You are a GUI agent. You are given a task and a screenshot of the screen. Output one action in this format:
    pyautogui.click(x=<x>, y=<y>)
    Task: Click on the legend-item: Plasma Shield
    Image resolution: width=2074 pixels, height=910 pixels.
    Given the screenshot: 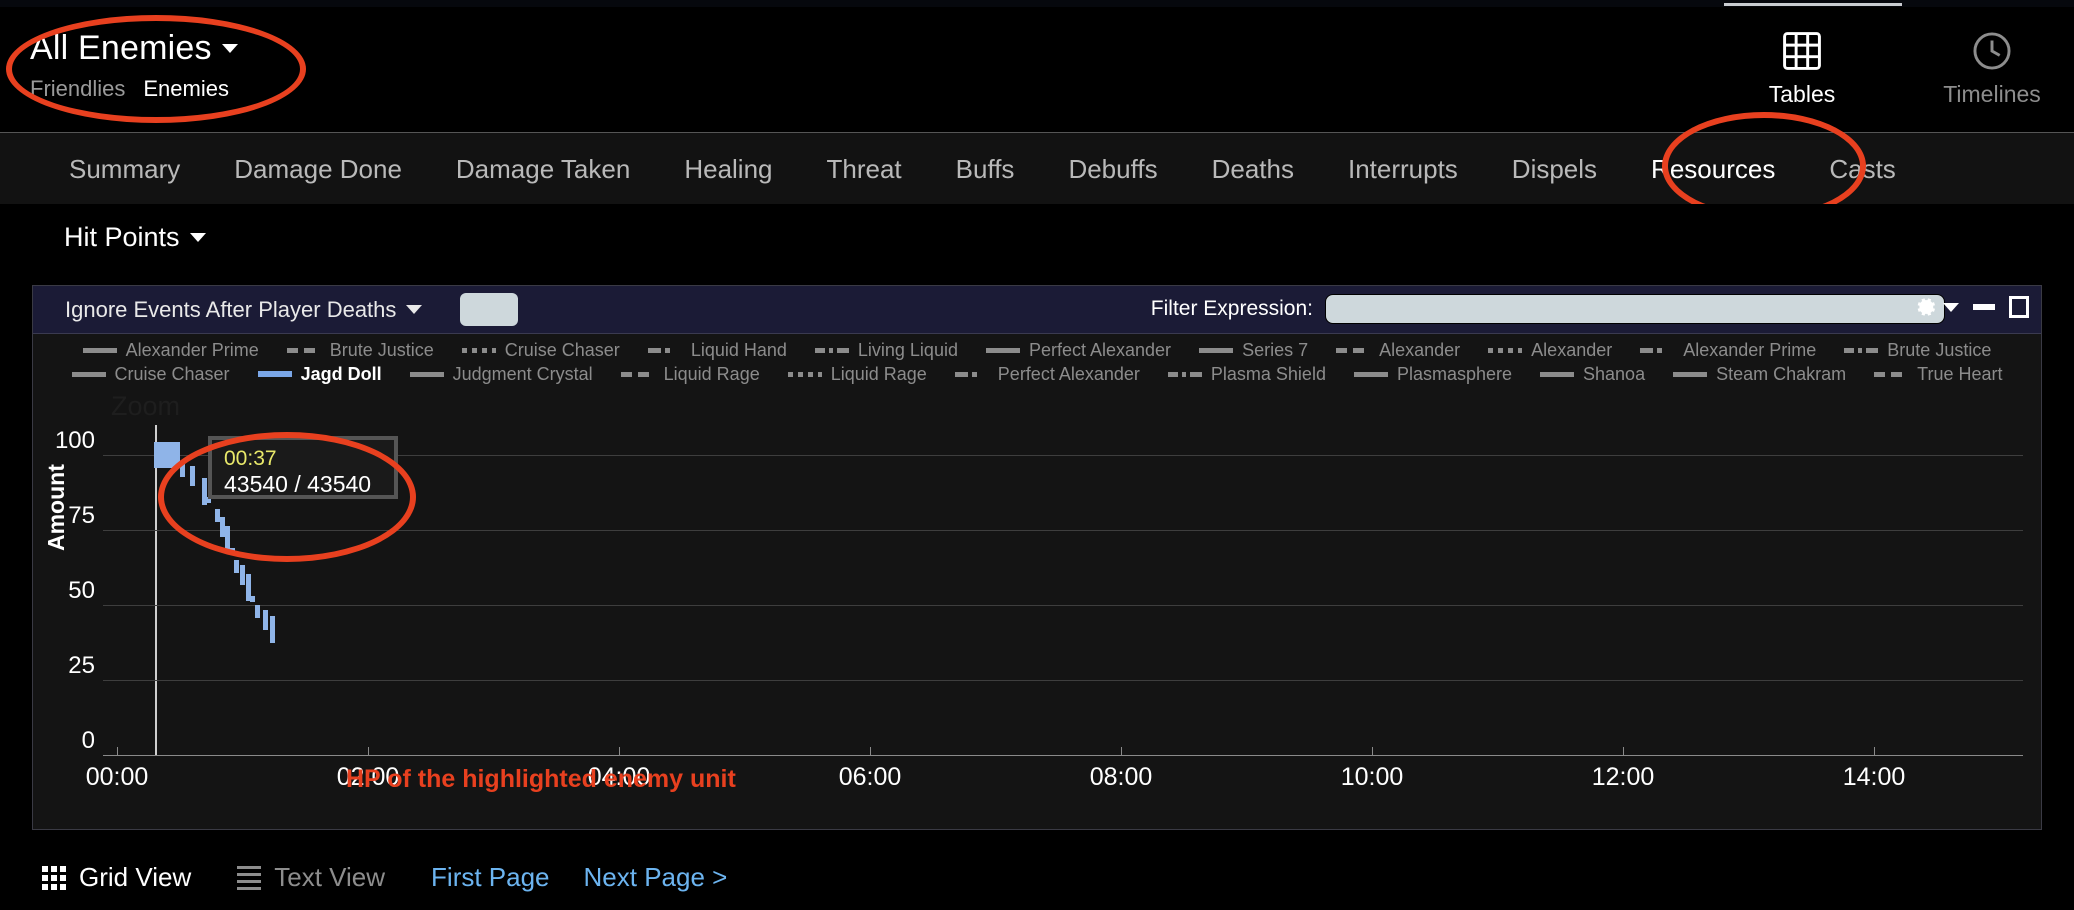 What is the action you would take?
    pyautogui.click(x=1247, y=374)
    